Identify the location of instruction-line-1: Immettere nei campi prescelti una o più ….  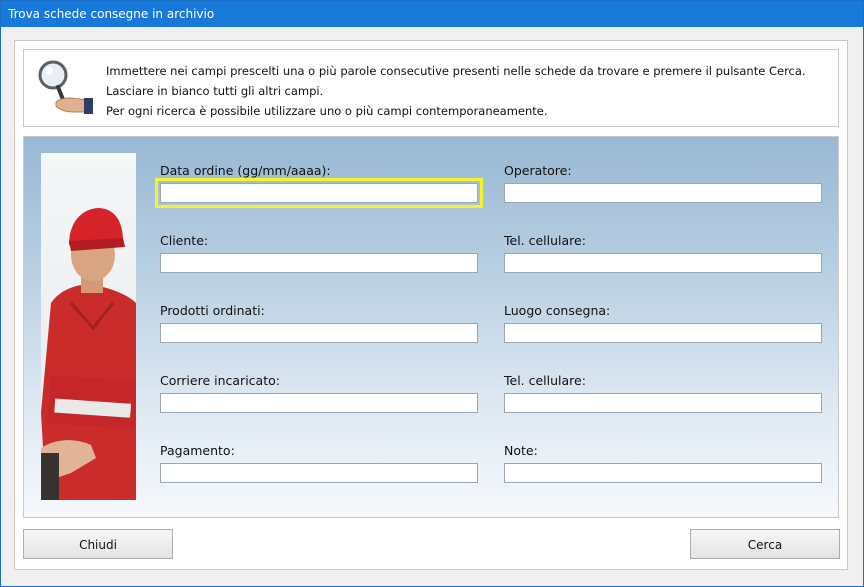
(456, 71).